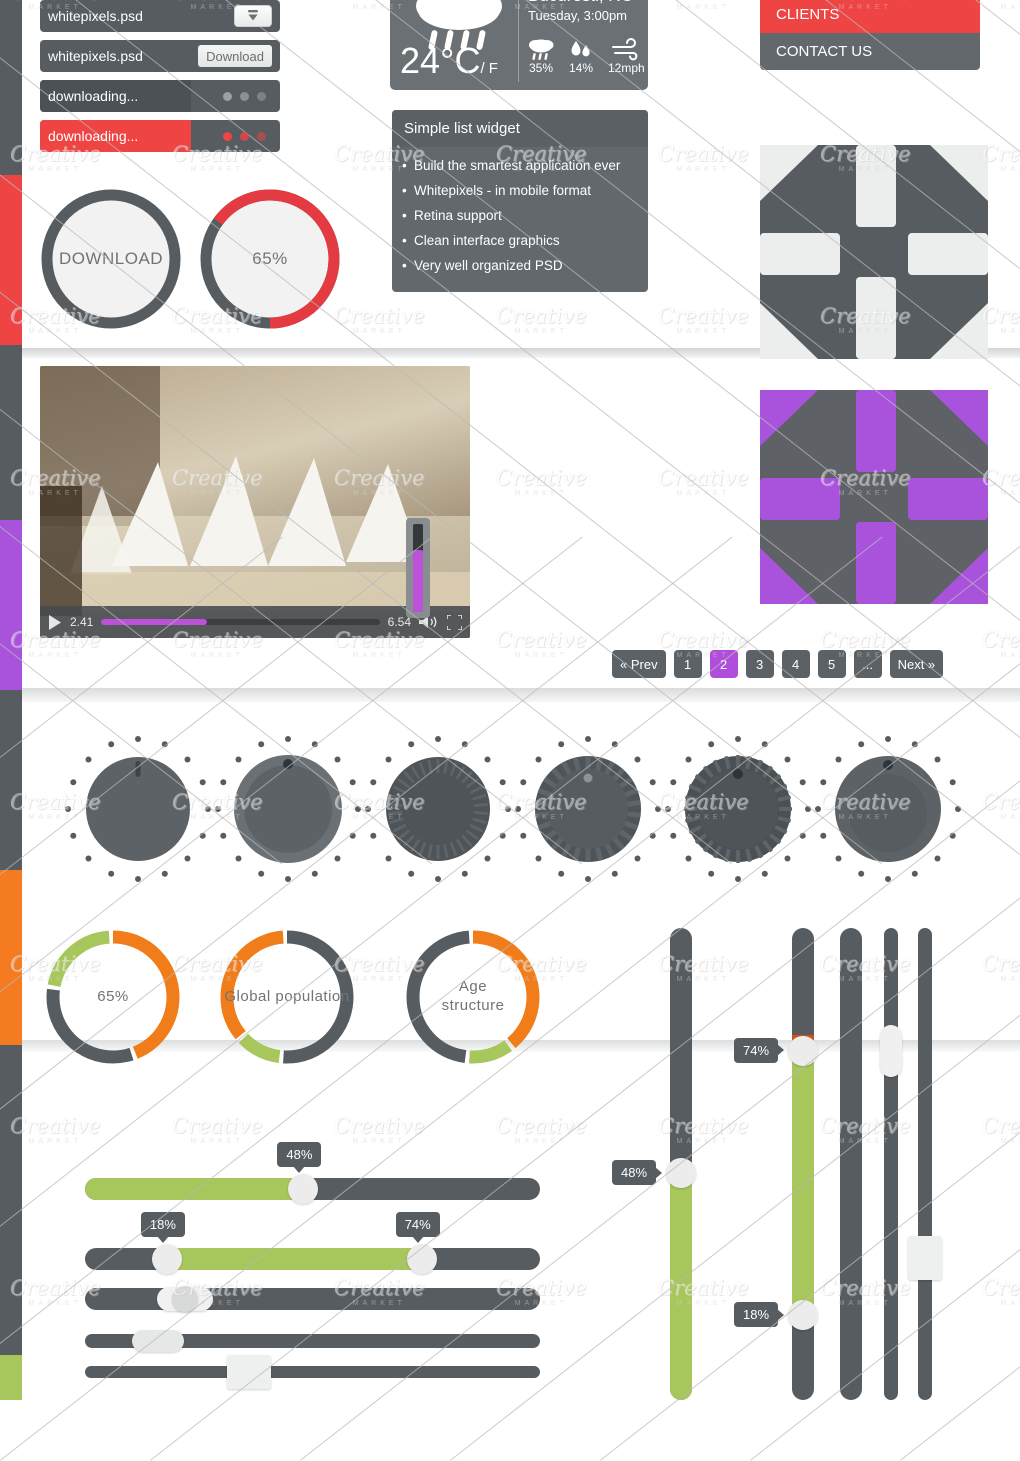 The height and width of the screenshot is (1461, 1020). I want to click on strip-orange, so click(11, 957).